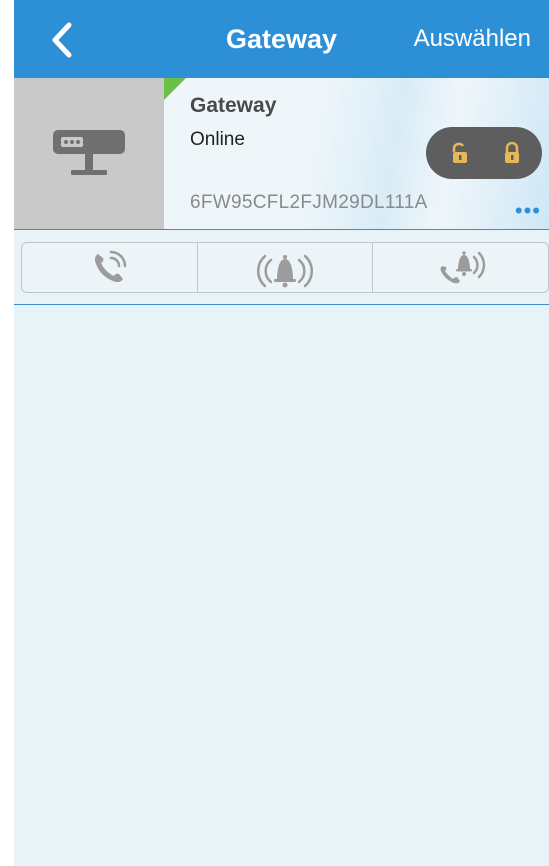  I want to click on alarm-bell-icon, so click(285, 270).